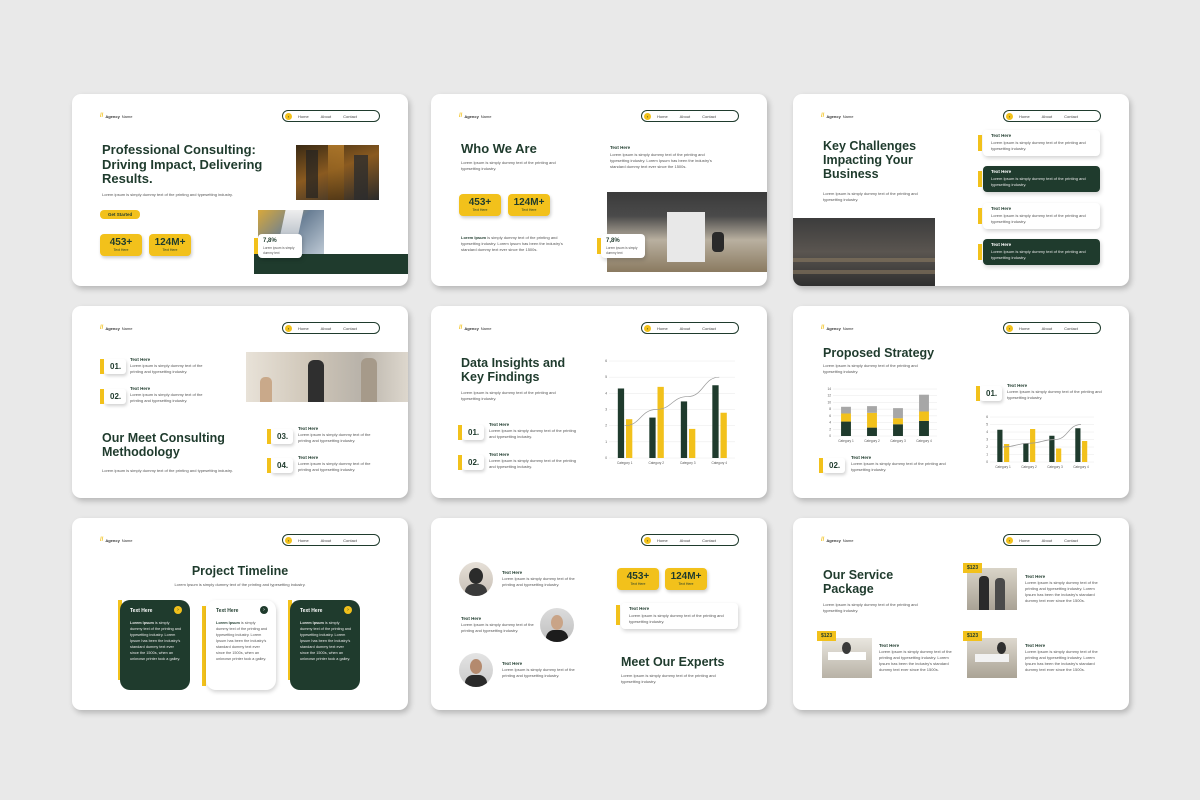  What do you see at coordinates (987, 432) in the screenshot?
I see `y-tick-label: 4` at bounding box center [987, 432].